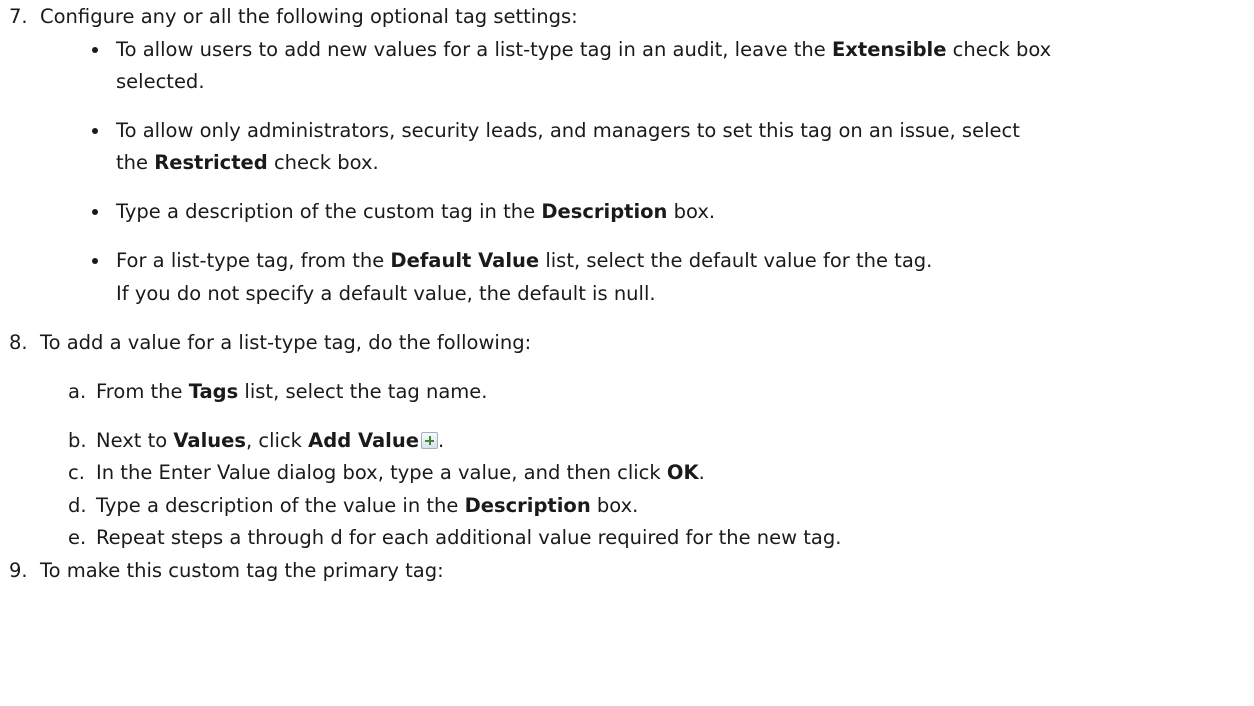  I want to click on step-number: 7., so click(18, 16).